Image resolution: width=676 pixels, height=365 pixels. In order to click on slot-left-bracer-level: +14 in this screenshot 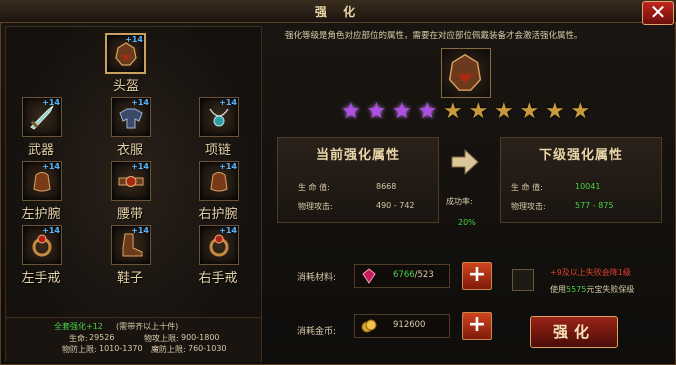, I will do `click(51, 166)`.